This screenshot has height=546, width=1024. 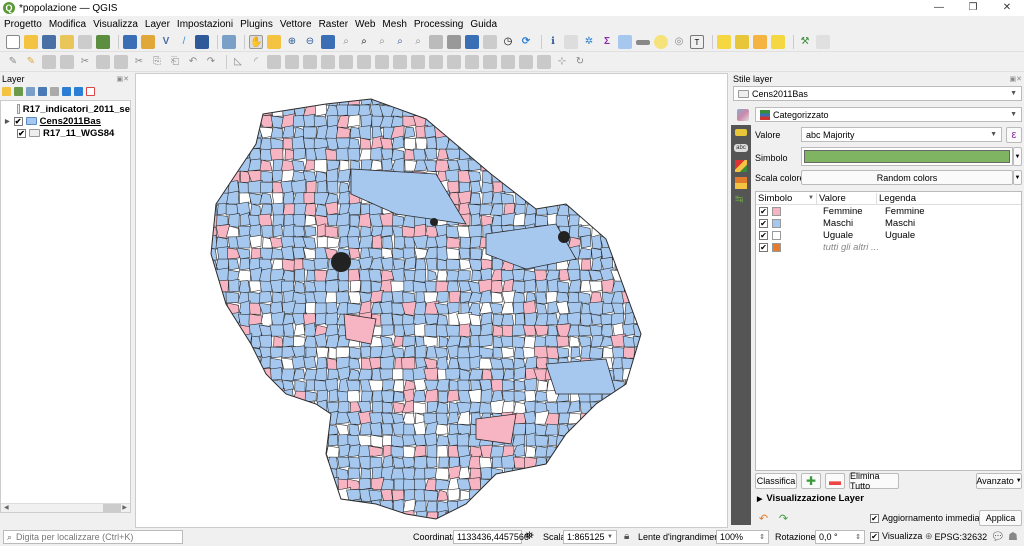 What do you see at coordinates (526, 62) in the screenshot?
I see `rotate-point-symbols-icon` at bounding box center [526, 62].